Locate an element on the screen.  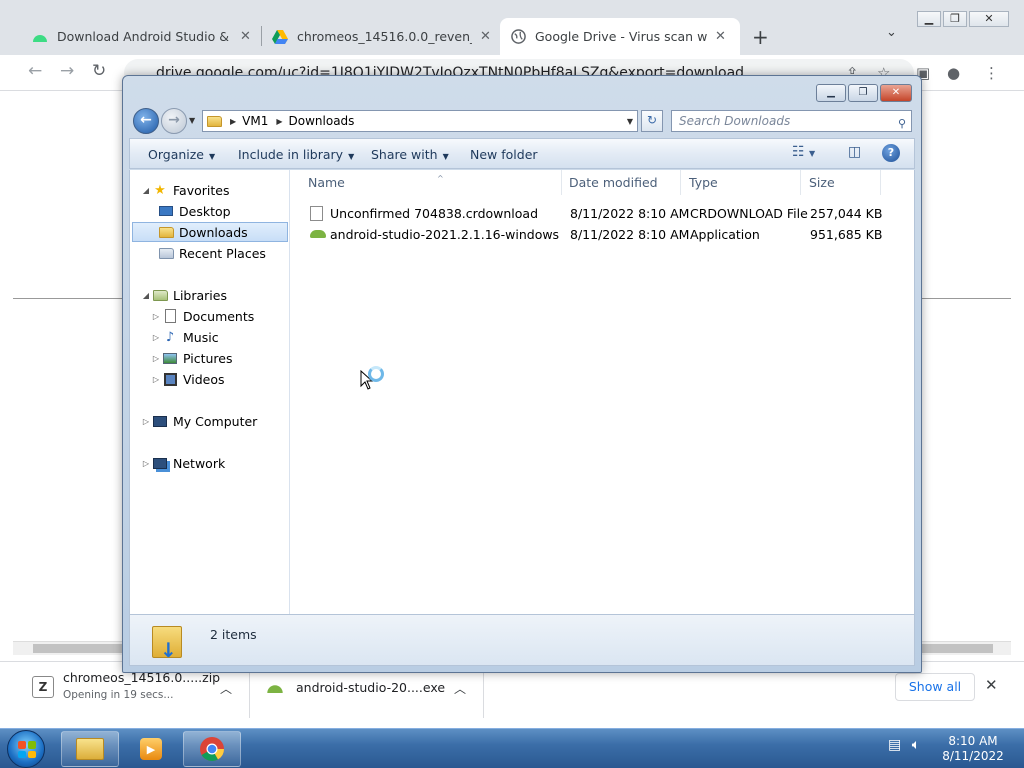
clock: 8:10 AM 8/11/2022 is located at coordinates (973, 749).